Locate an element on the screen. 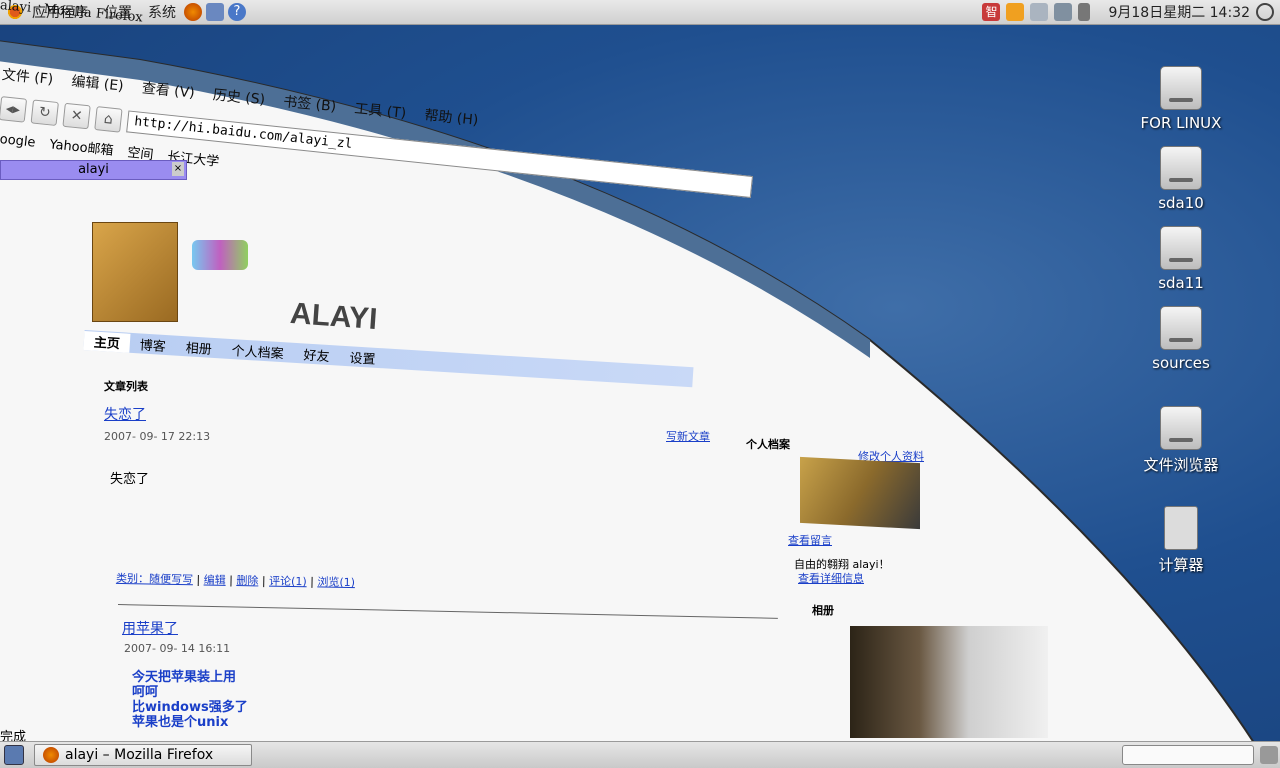  blog-nav-friends: 好友 is located at coordinates (316, 354).